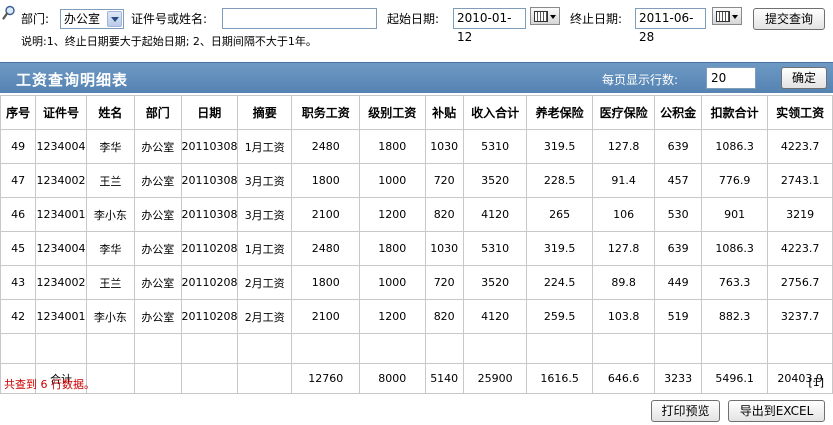  I want to click on table-cell: 李华, so click(110, 248).